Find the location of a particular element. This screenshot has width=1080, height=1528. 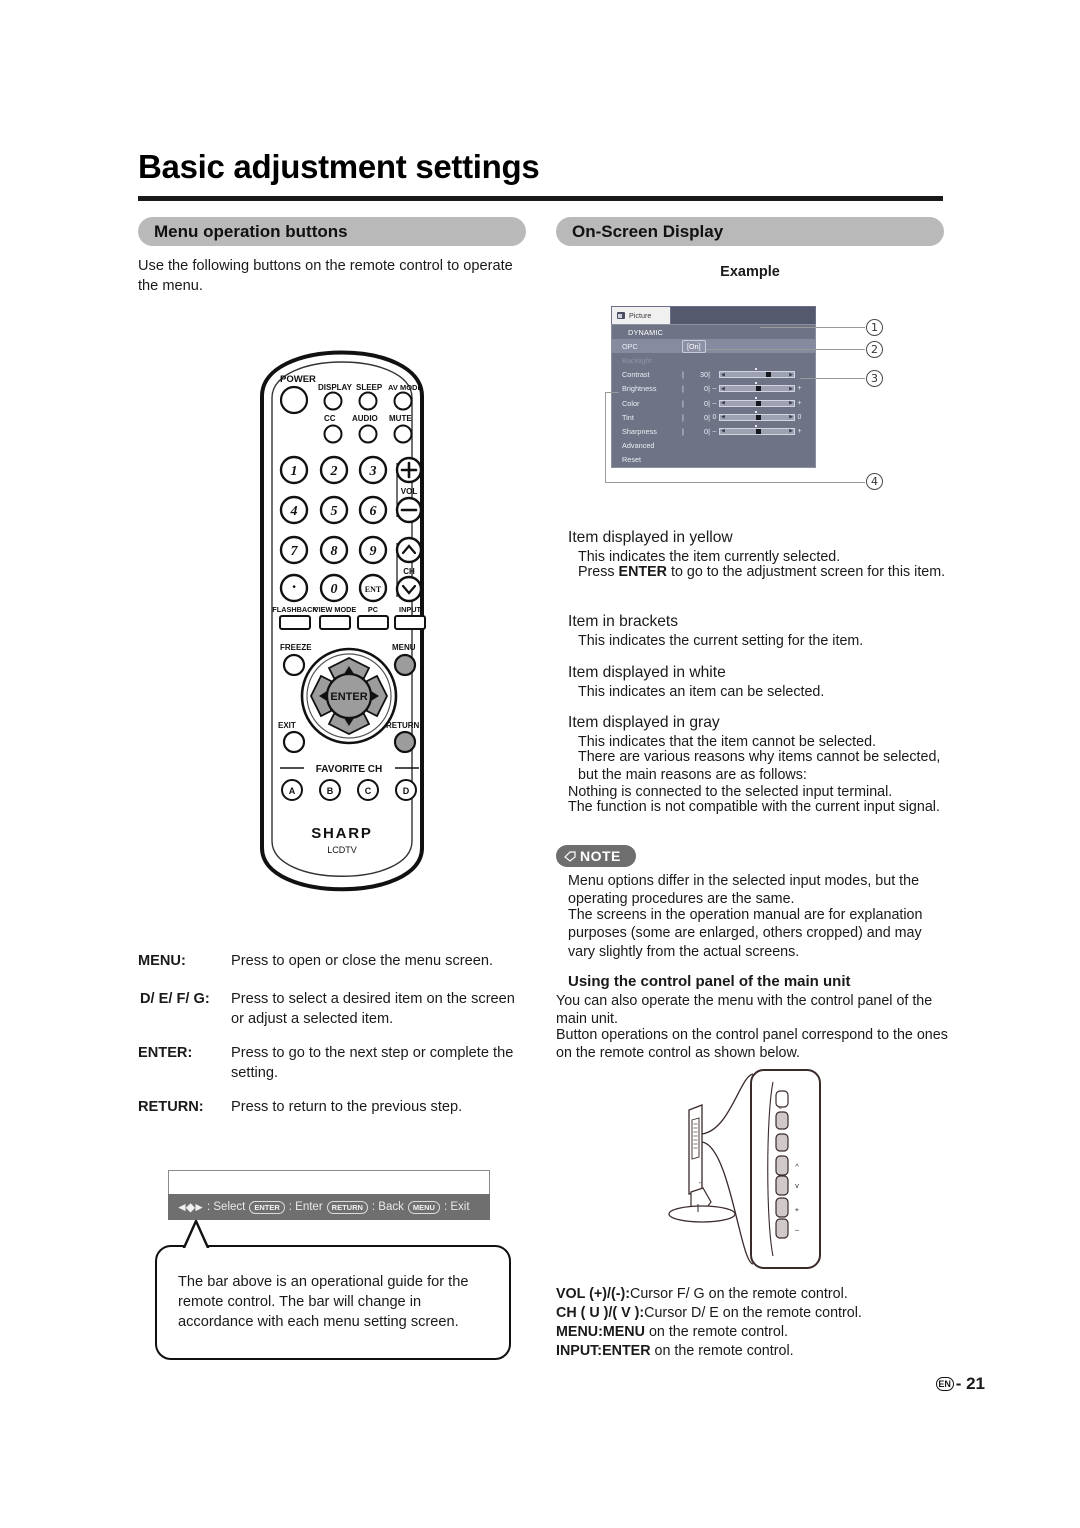

osd-slider-contrast: ◀ ▶ is located at coordinates (757, 373).